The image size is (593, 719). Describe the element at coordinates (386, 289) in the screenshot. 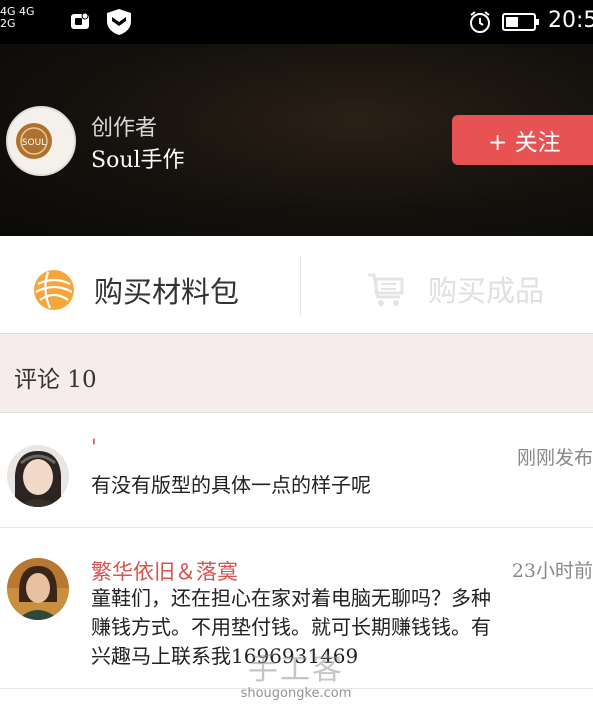

I see `cart-icon` at that location.